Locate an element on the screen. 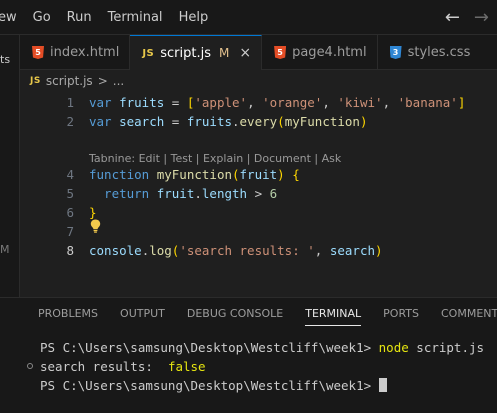 Image resolution: width=497 pixels, height=413 pixels. code-token: 'kiwi' is located at coordinates (360, 102).